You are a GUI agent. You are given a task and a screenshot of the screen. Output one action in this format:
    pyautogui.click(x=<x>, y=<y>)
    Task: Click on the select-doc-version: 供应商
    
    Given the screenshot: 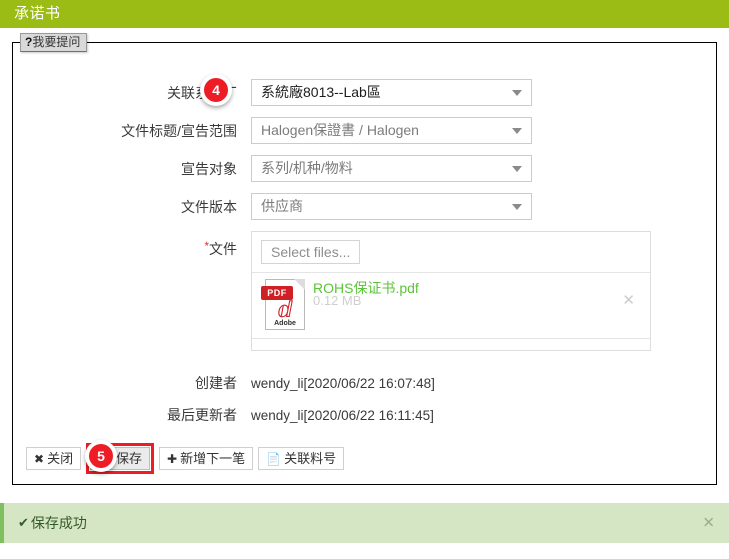 What is the action you would take?
    pyautogui.click(x=391, y=206)
    